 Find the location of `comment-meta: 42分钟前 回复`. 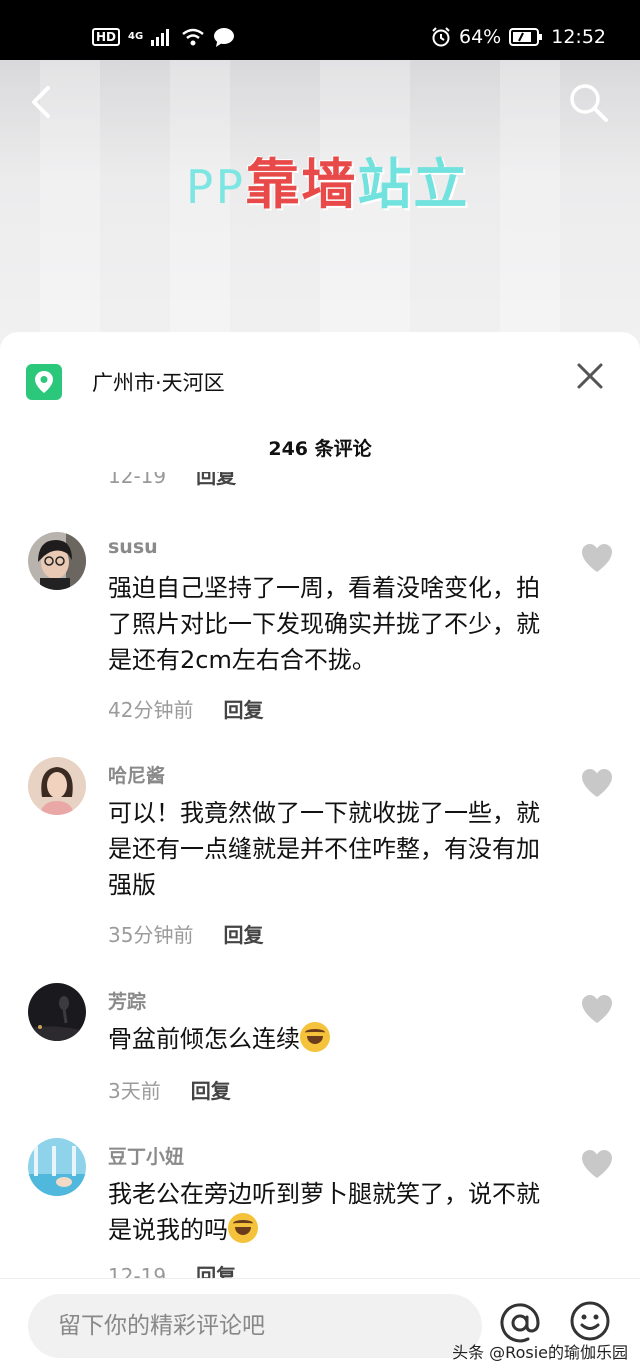

comment-meta: 42分钟前 回复 is located at coordinates (185, 708).